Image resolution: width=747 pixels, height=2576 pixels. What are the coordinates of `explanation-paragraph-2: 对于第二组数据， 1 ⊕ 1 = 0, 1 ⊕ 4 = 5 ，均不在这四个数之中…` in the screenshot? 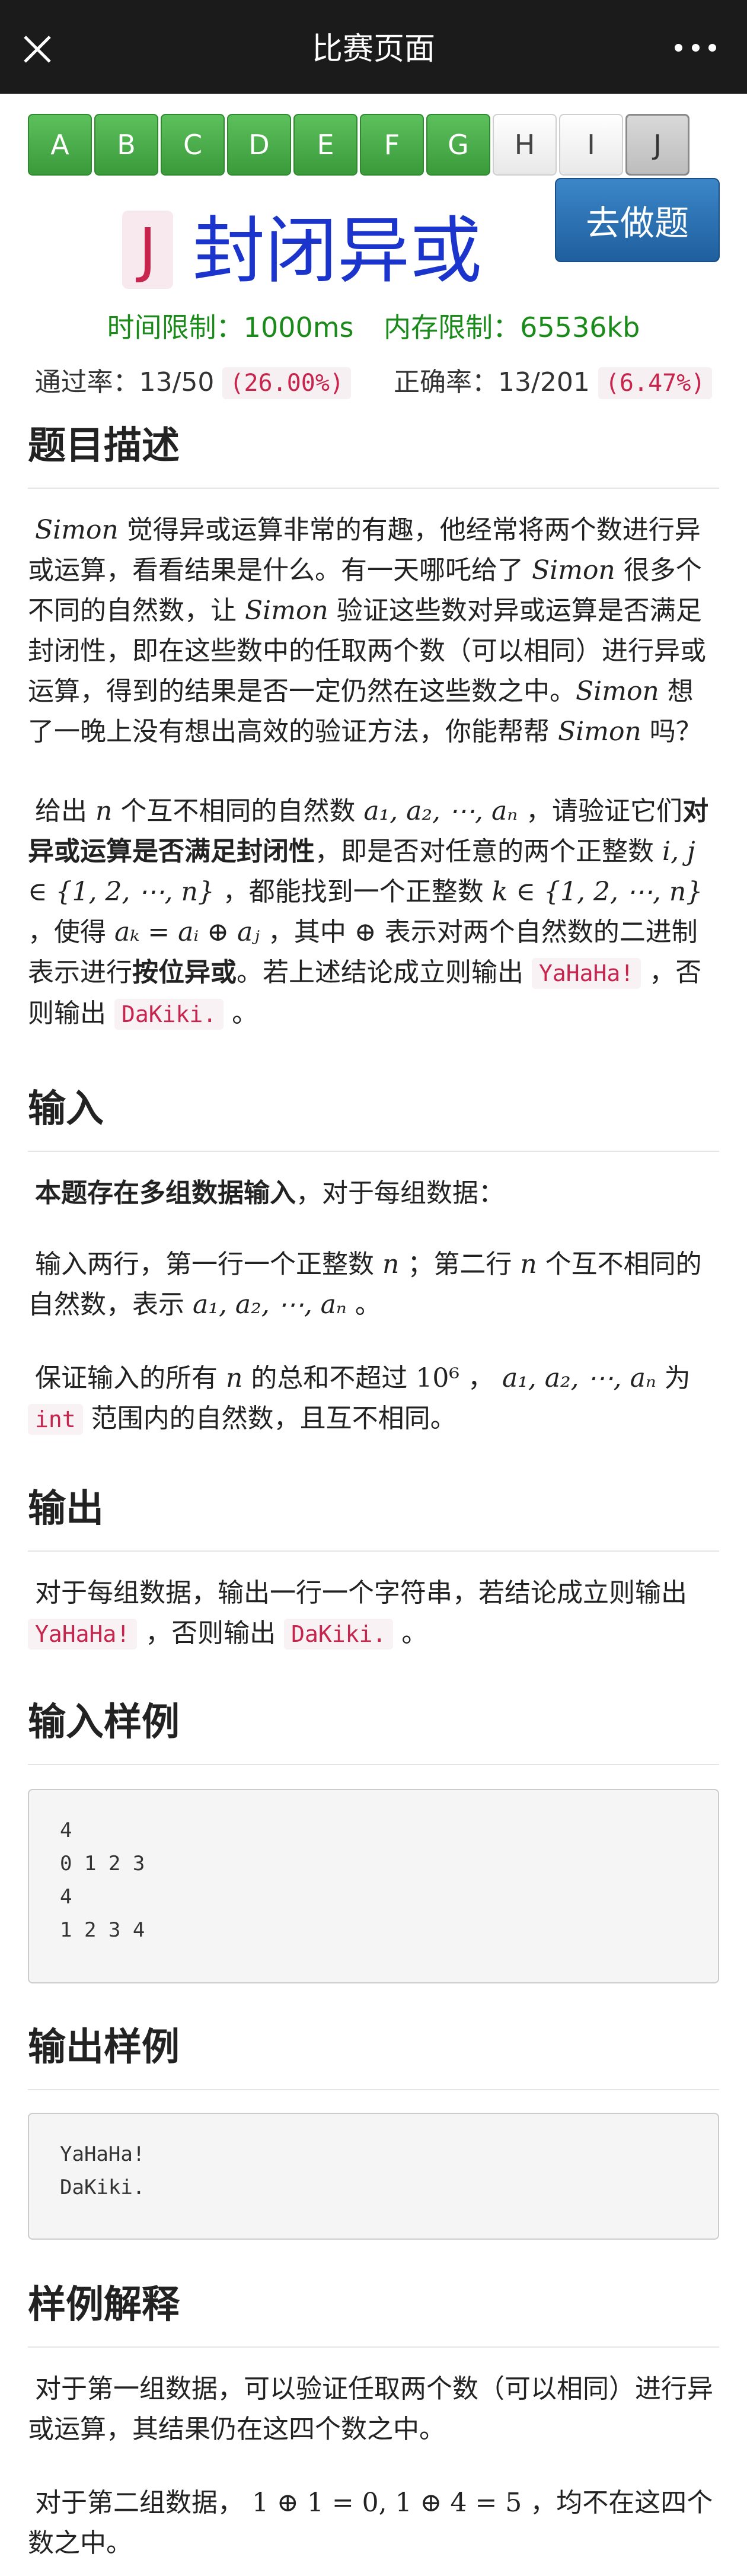 It's located at (371, 2523).